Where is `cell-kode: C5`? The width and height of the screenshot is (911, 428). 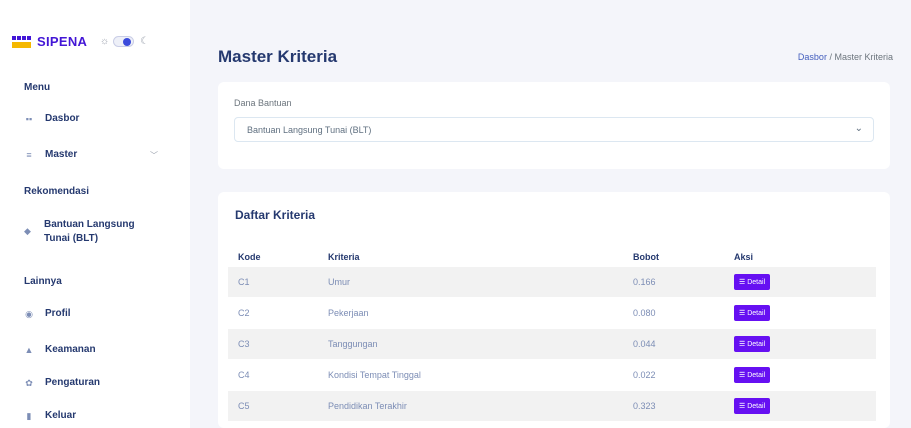
cell-kode: C5 is located at coordinates (244, 406).